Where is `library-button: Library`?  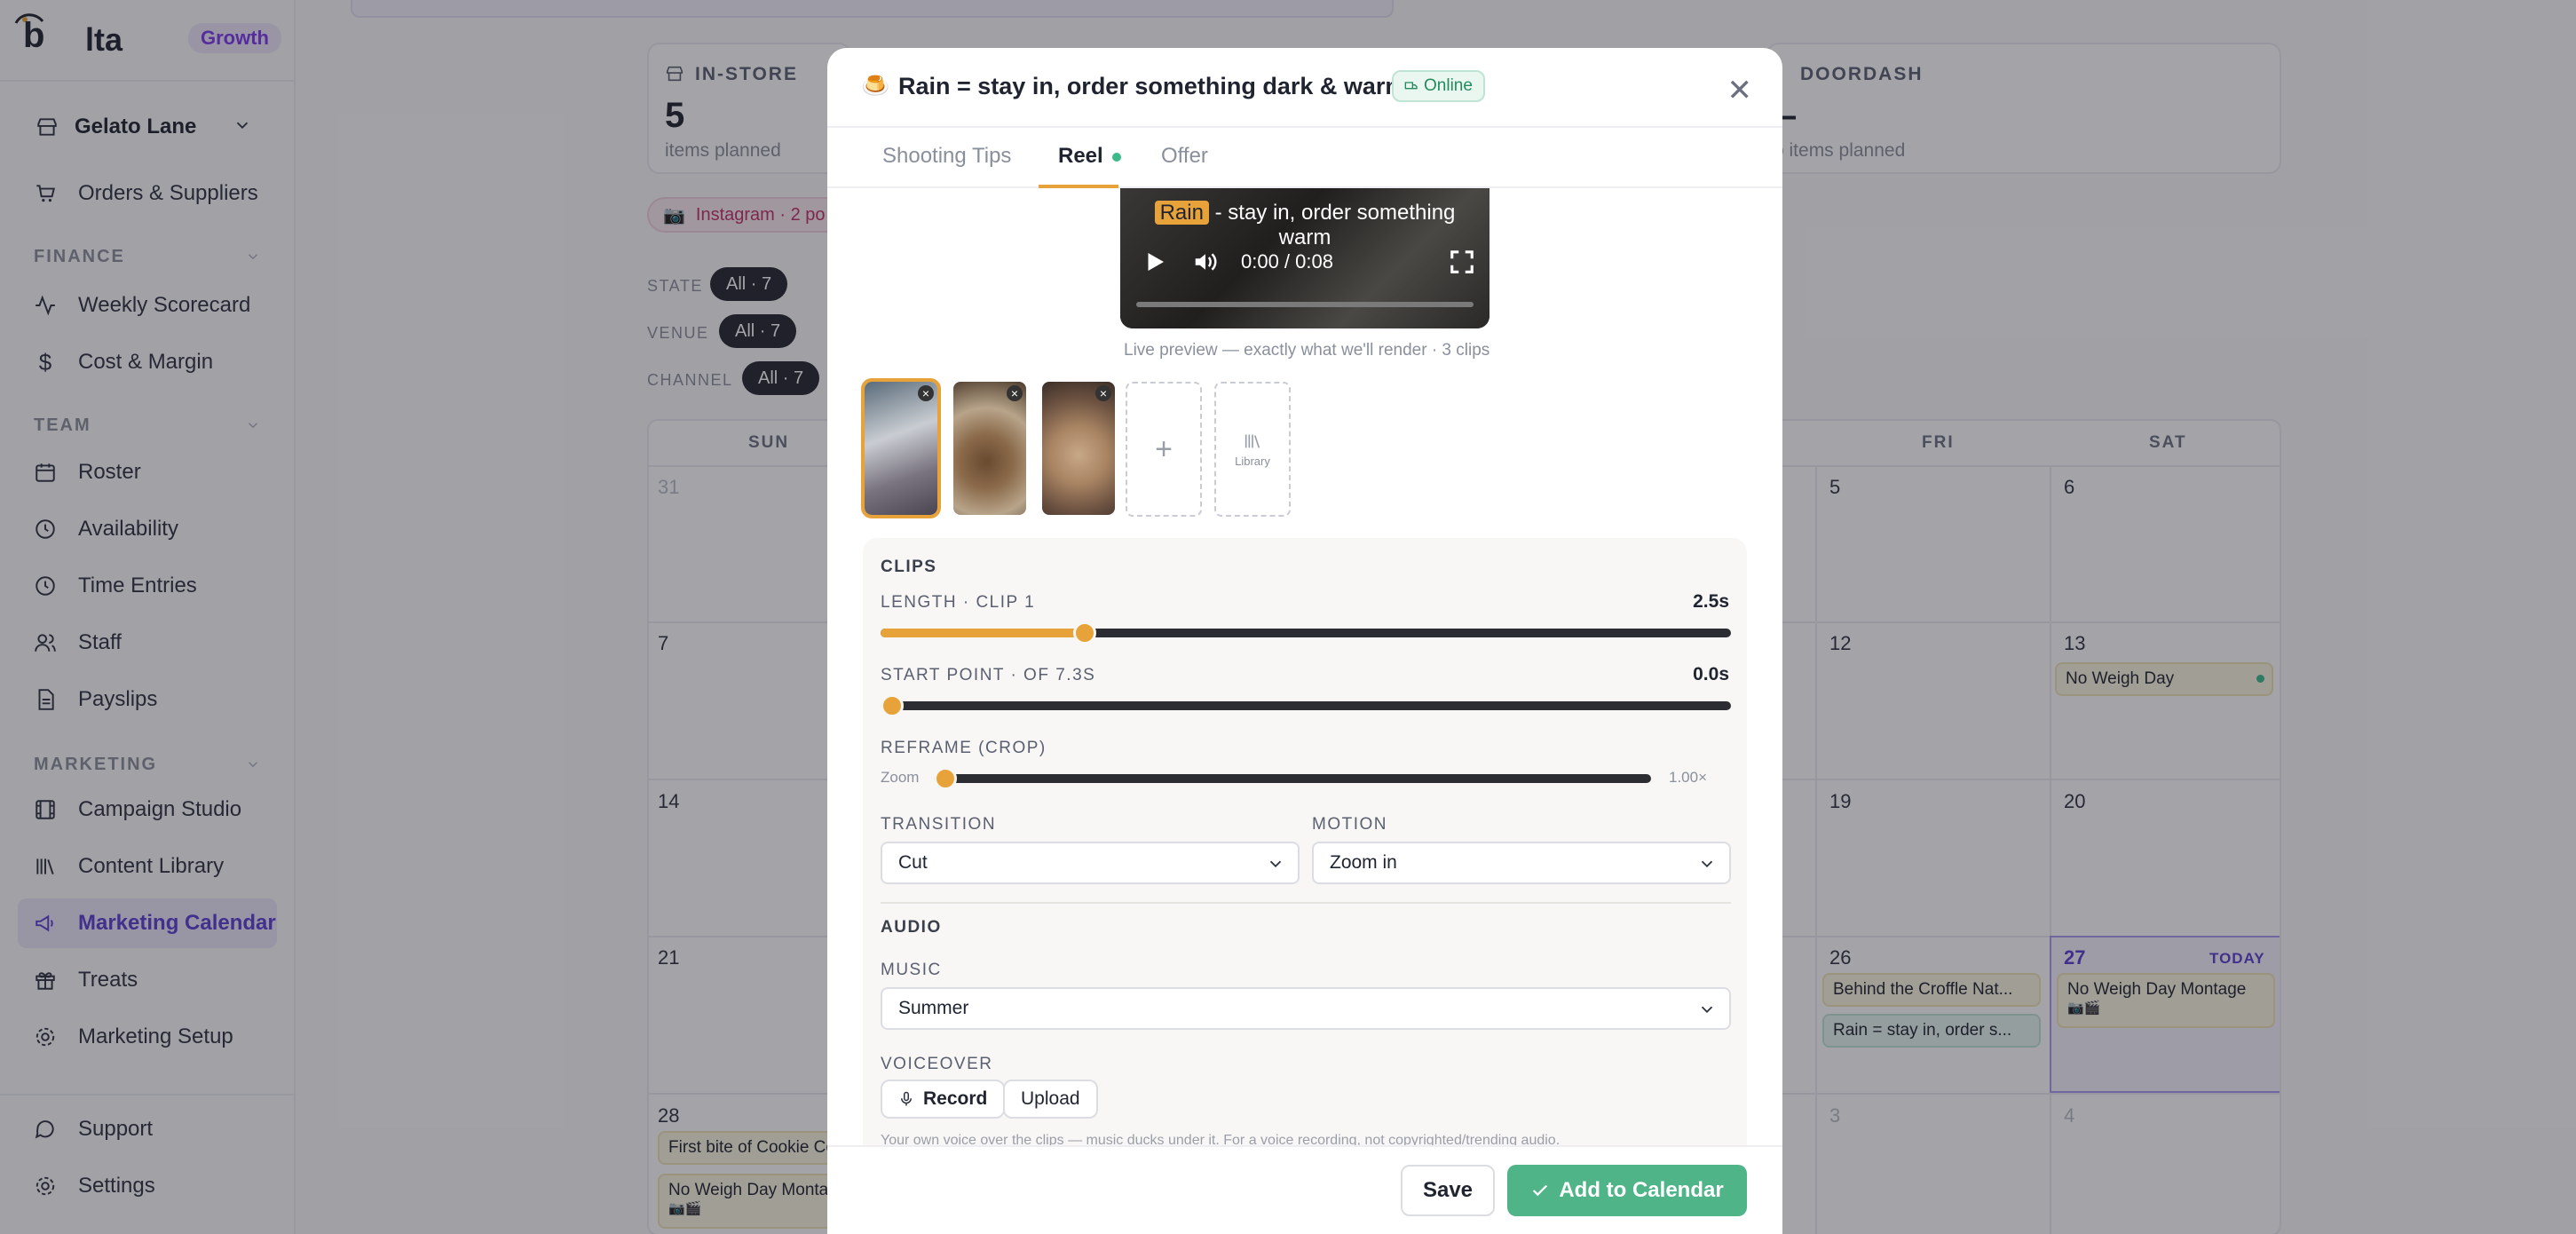 library-button: Library is located at coordinates (1252, 449).